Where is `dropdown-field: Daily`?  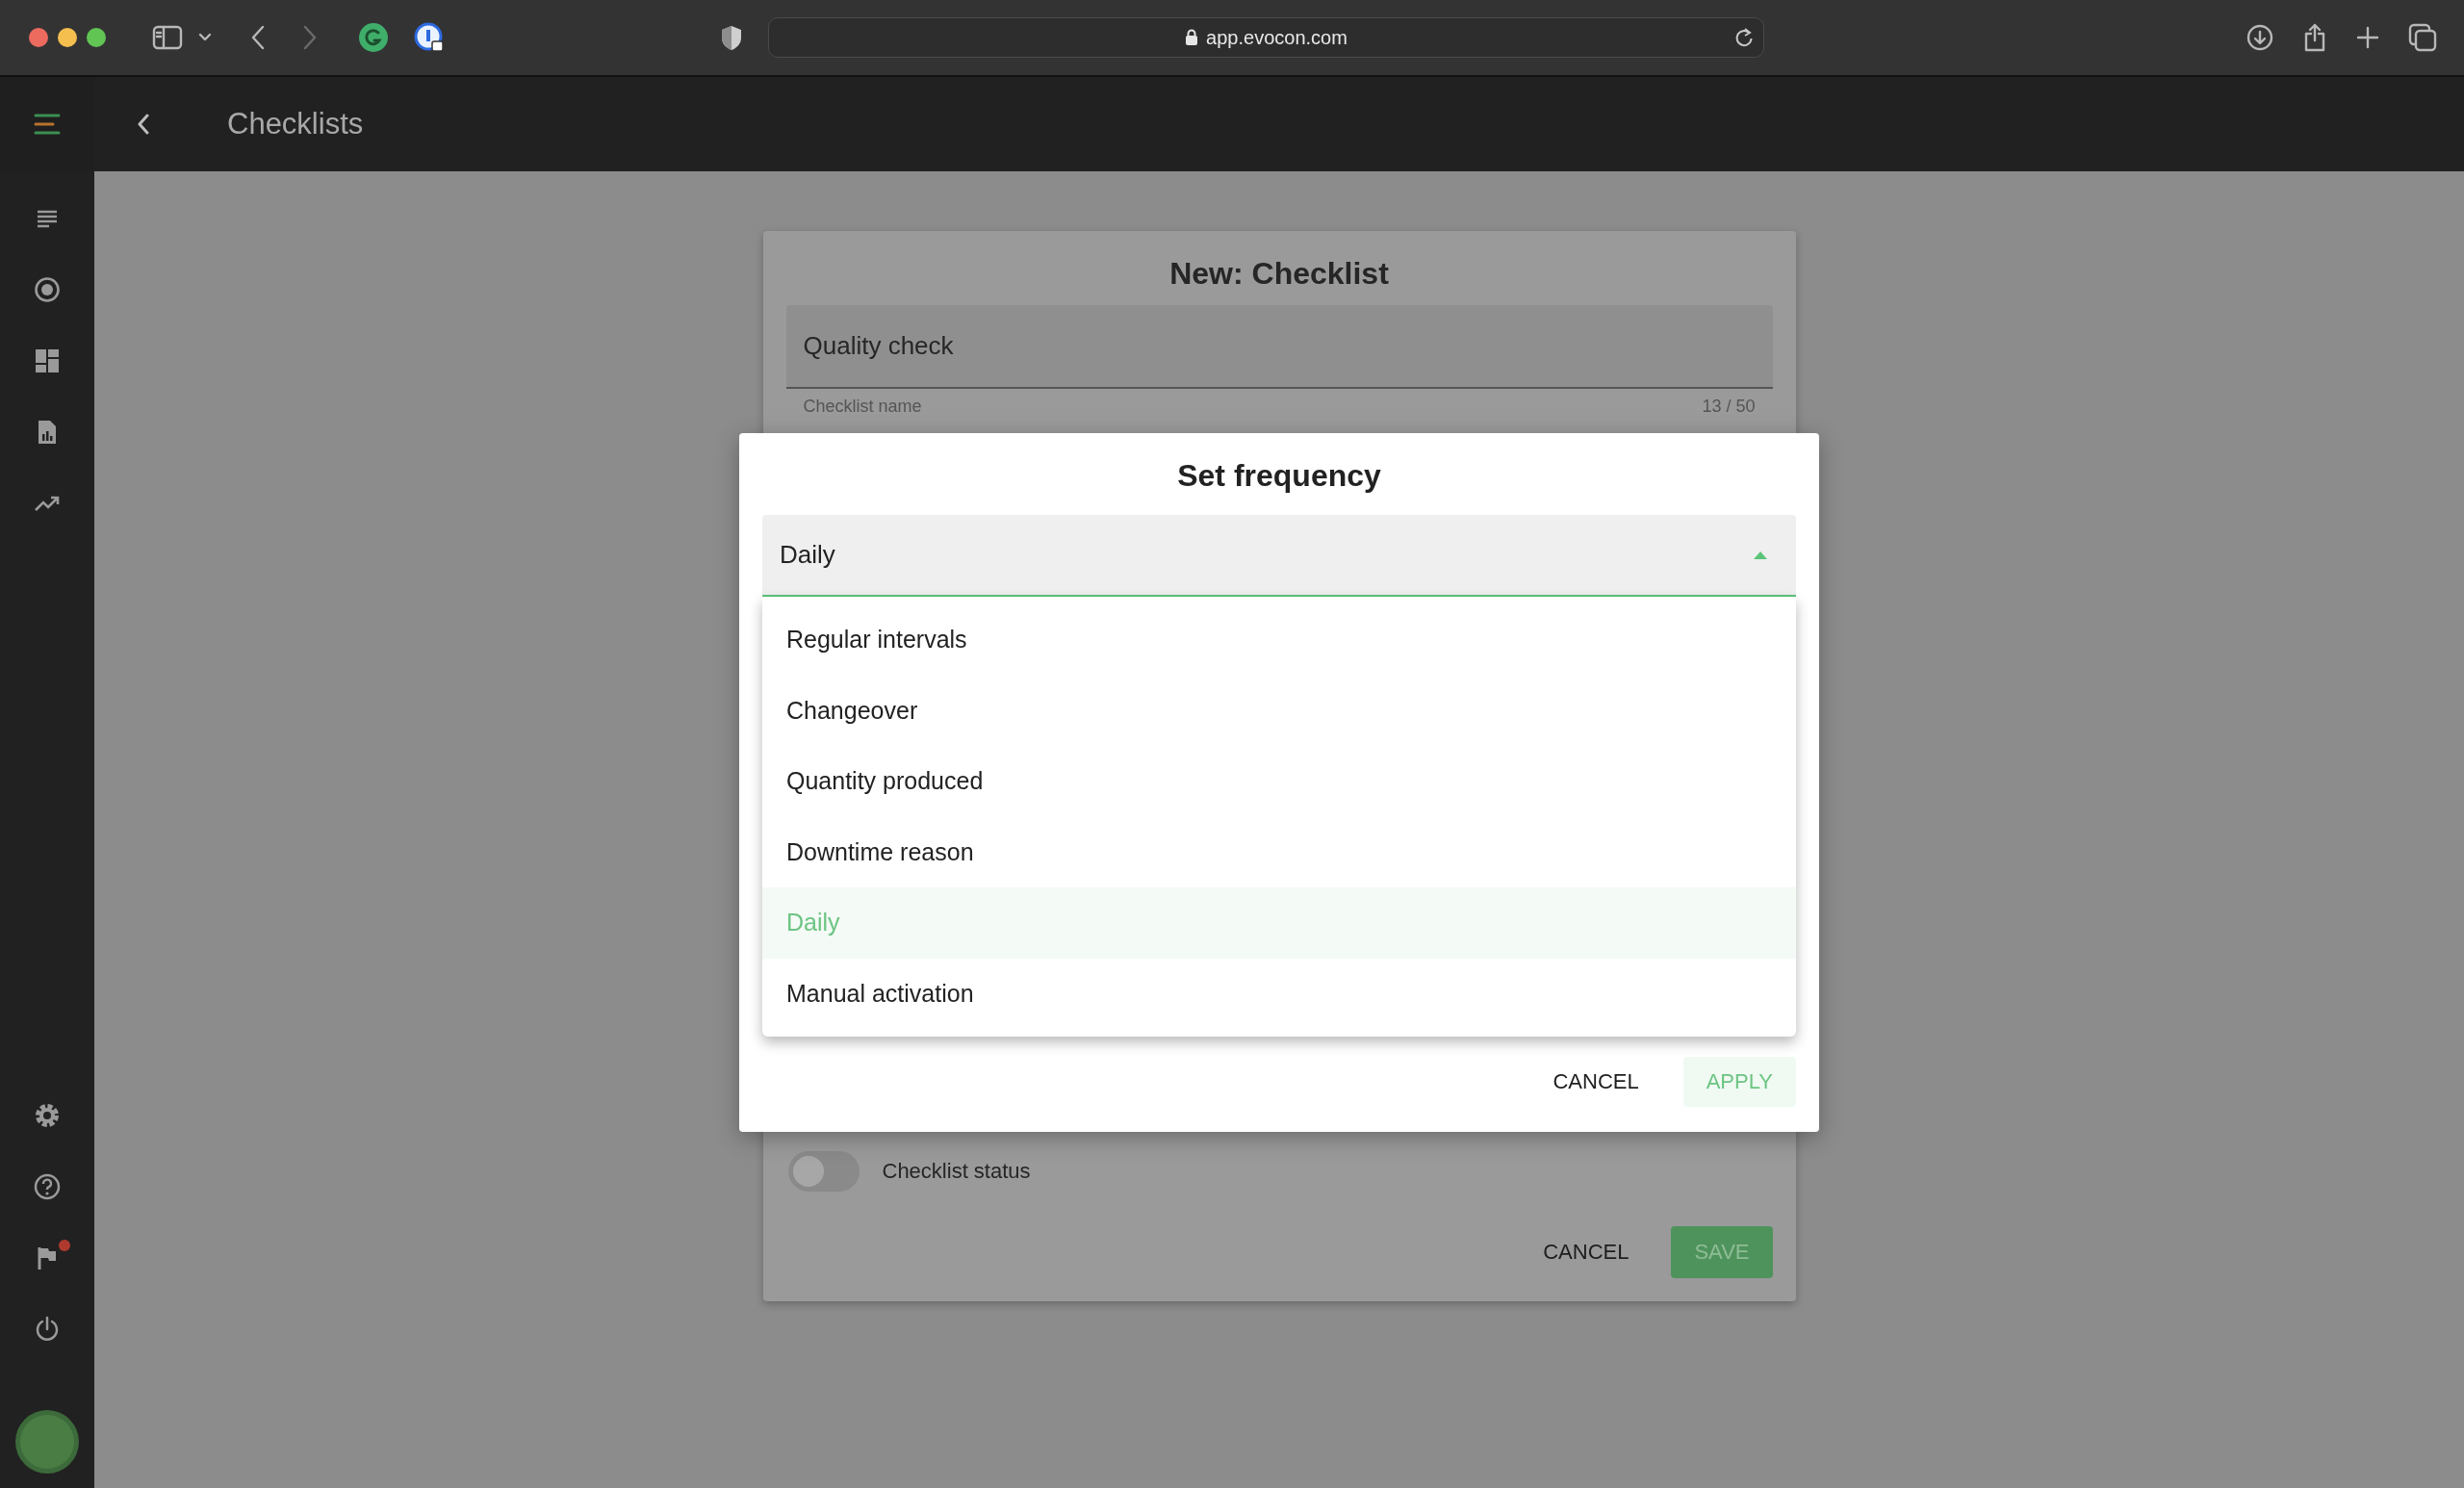
dropdown-field: Daily is located at coordinates (1279, 556).